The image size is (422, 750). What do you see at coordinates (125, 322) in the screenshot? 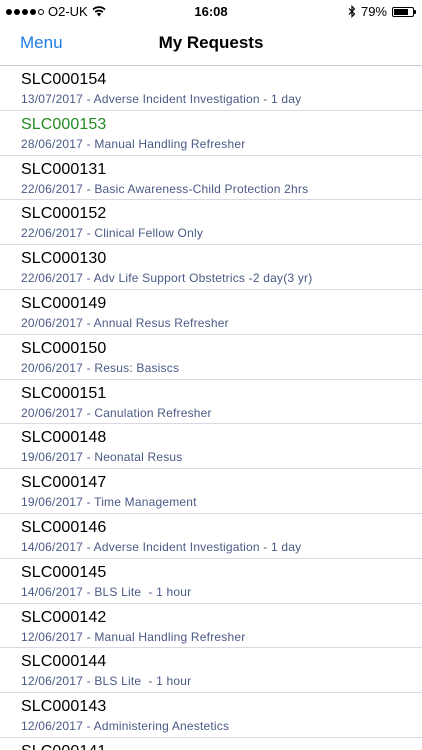
I see `request-detail: 20/06/2017 - Annual Resus Refresher` at bounding box center [125, 322].